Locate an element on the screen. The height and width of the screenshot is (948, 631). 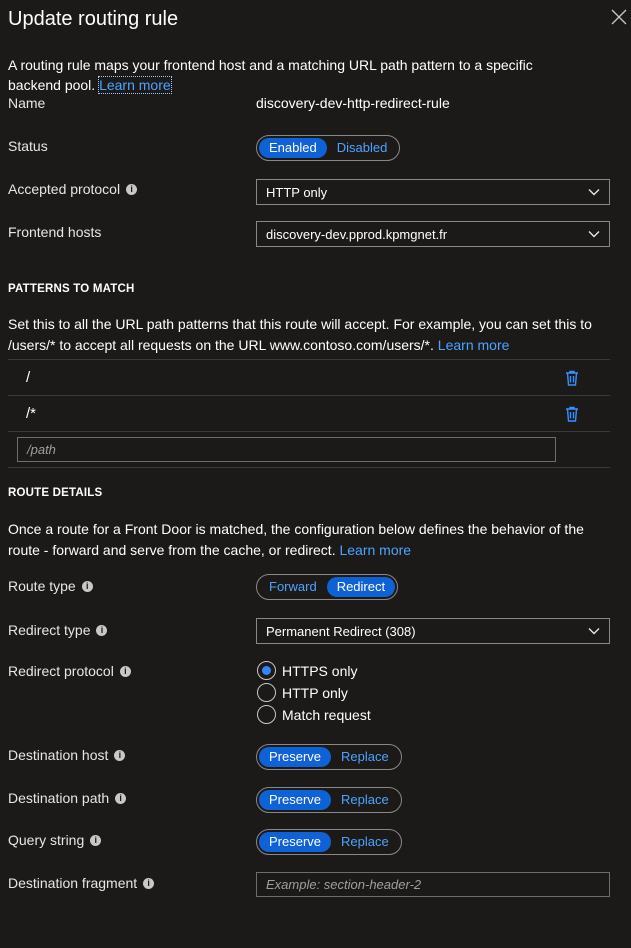
radio-http-only: HTTP only is located at coordinates (302, 692).